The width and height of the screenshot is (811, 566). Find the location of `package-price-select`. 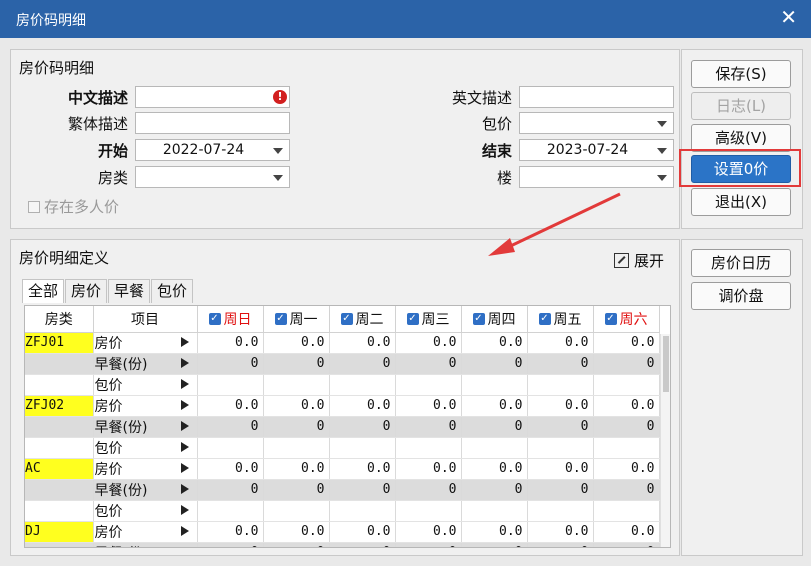

package-price-select is located at coordinates (596, 123).